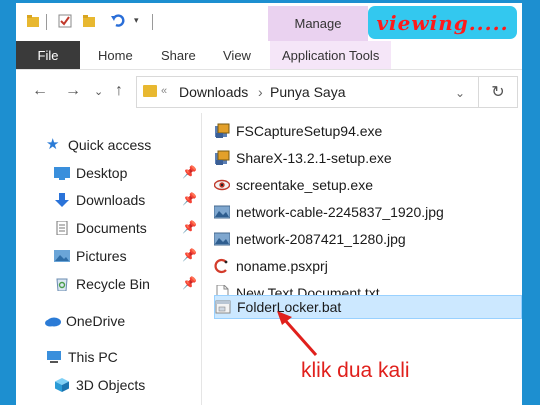 This screenshot has width=540, height=405. What do you see at coordinates (304, 185) in the screenshot?
I see `file-name: screentake_setup.exe` at bounding box center [304, 185].